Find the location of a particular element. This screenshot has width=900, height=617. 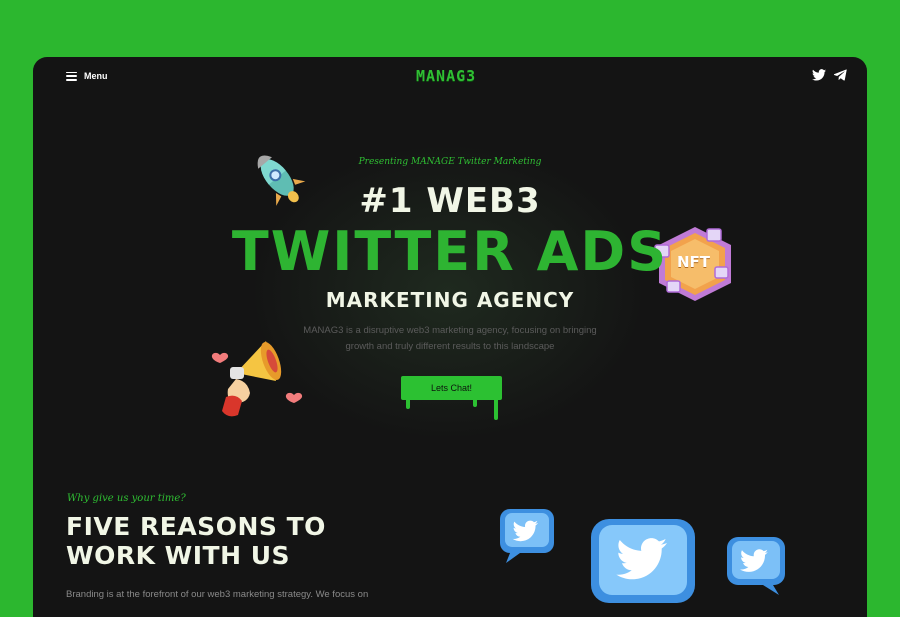

hero-headline-line-3: MARKETING AGENCY is located at coordinates (450, 300).